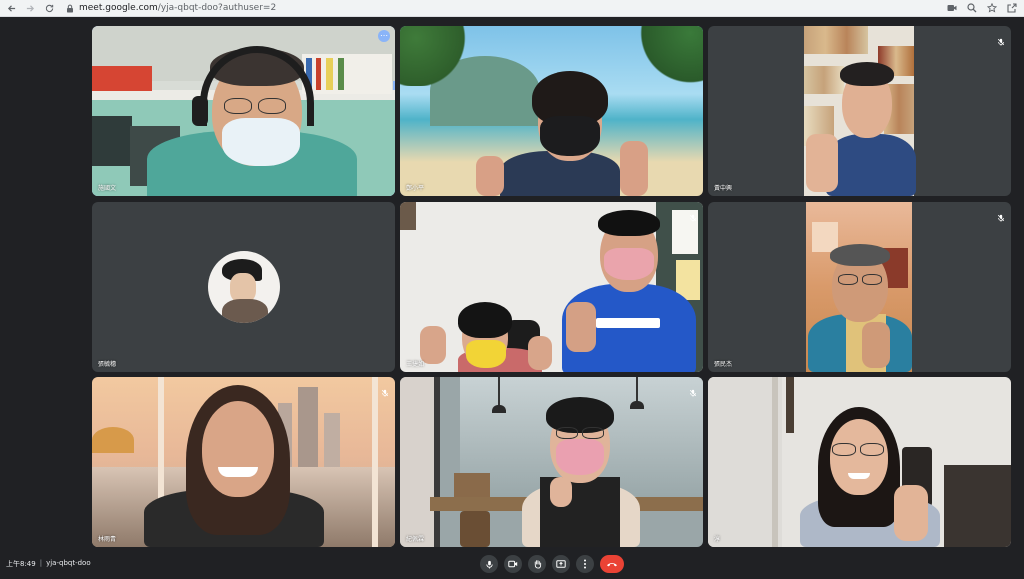 The image size is (1024, 579). I want to click on zoom-icon, so click(972, 8).